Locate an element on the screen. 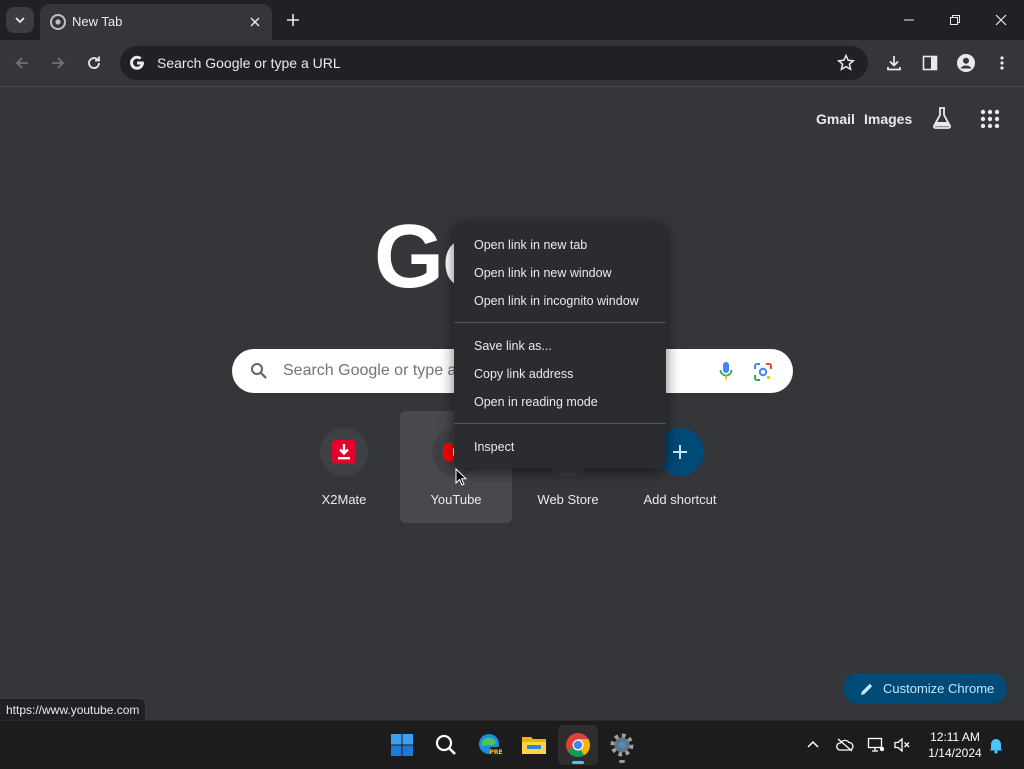 The width and height of the screenshot is (1024, 769). x2mate-download-icon is located at coordinates (344, 452).